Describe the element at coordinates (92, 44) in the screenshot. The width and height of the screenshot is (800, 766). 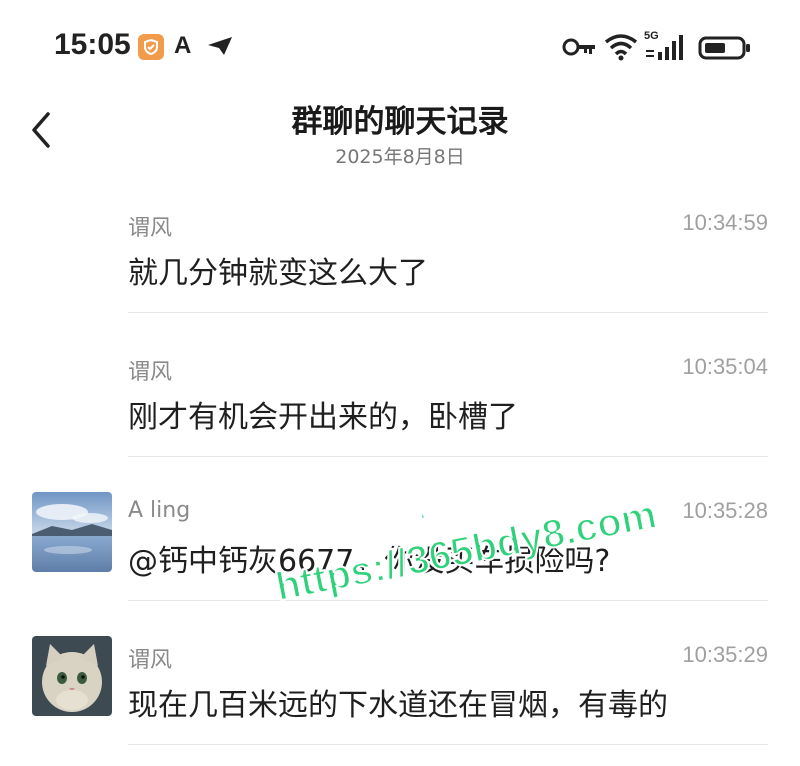
I see `status-time: 15:05` at that location.